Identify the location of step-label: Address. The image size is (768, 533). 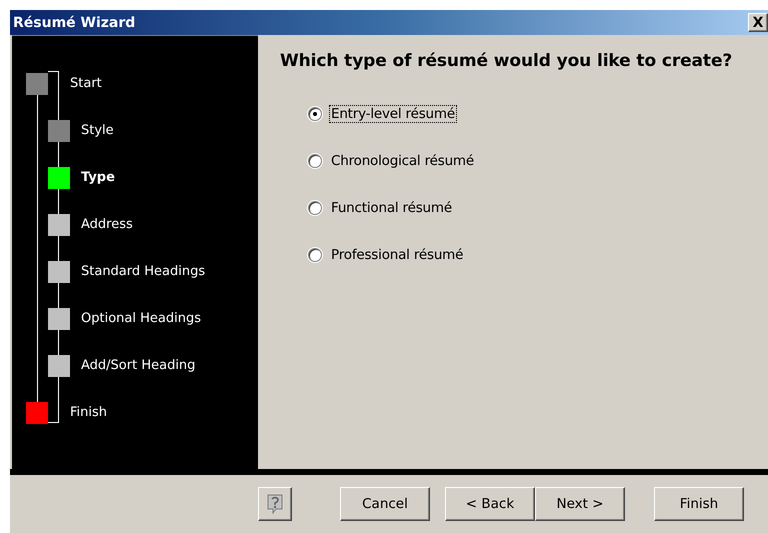
(107, 224).